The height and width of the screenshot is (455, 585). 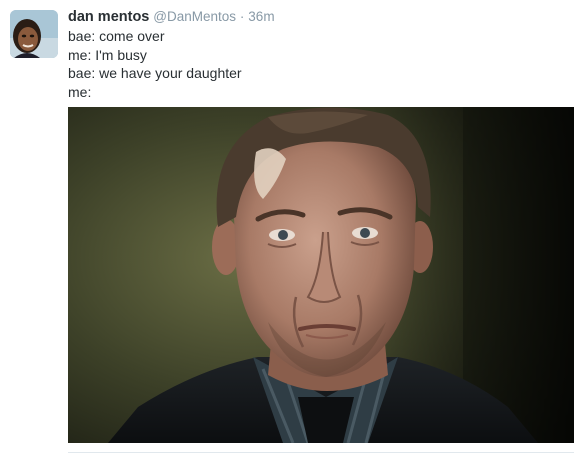 What do you see at coordinates (108, 17) in the screenshot?
I see `author-fullname: dan mentos` at bounding box center [108, 17].